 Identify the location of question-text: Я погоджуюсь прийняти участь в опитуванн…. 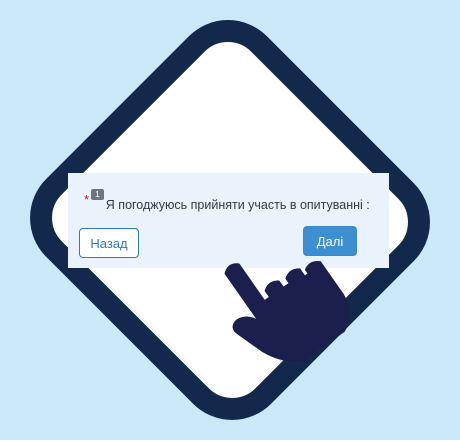
(237, 205).